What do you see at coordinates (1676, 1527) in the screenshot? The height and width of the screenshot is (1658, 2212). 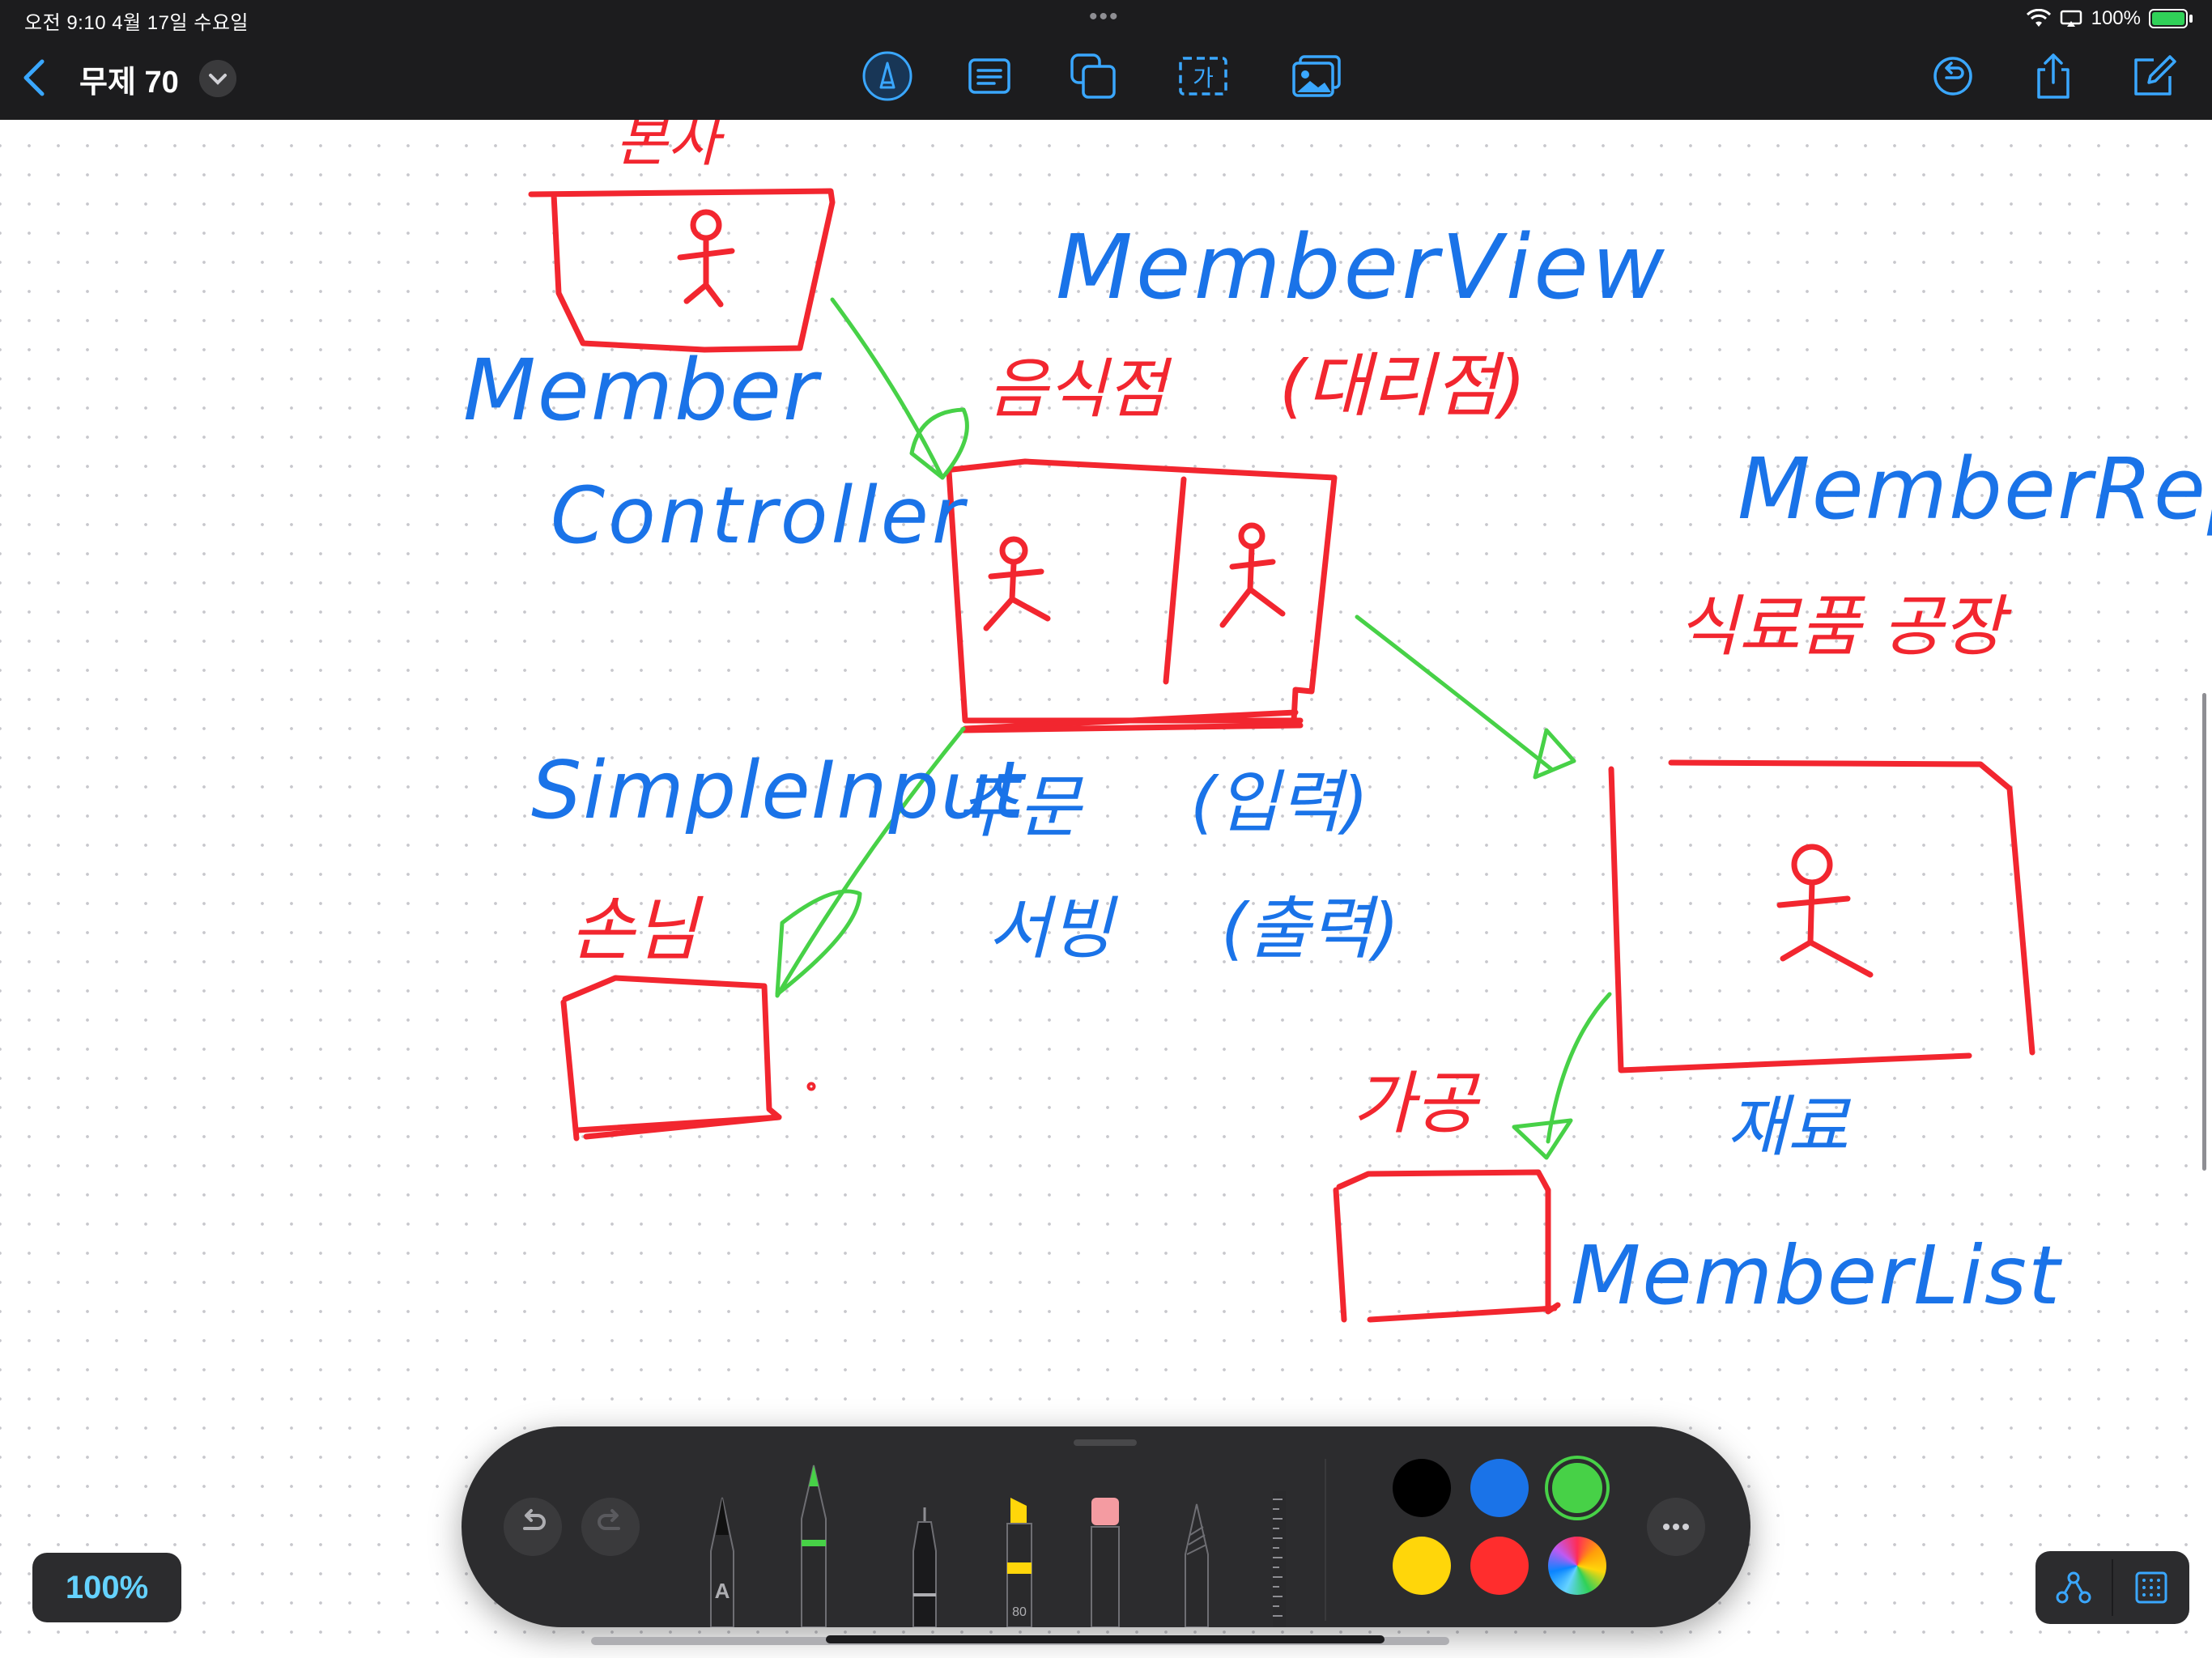 I see `more-icon` at bounding box center [1676, 1527].